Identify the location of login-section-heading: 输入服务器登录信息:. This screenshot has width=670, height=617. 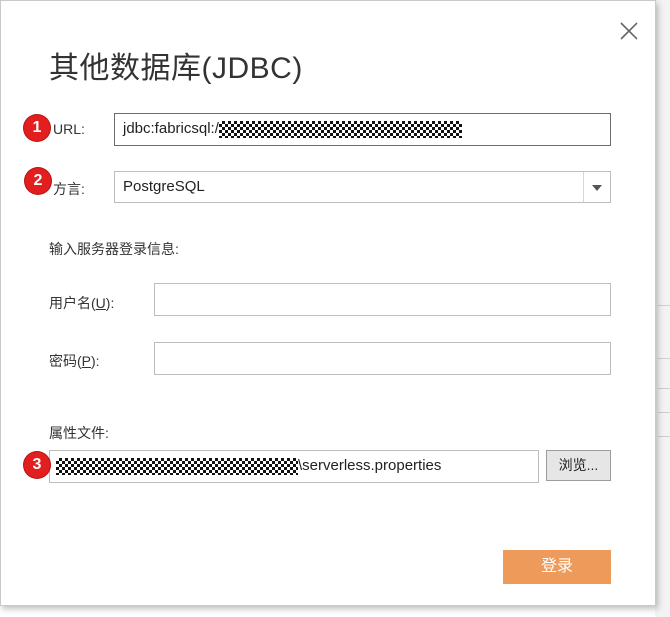
(114, 249).